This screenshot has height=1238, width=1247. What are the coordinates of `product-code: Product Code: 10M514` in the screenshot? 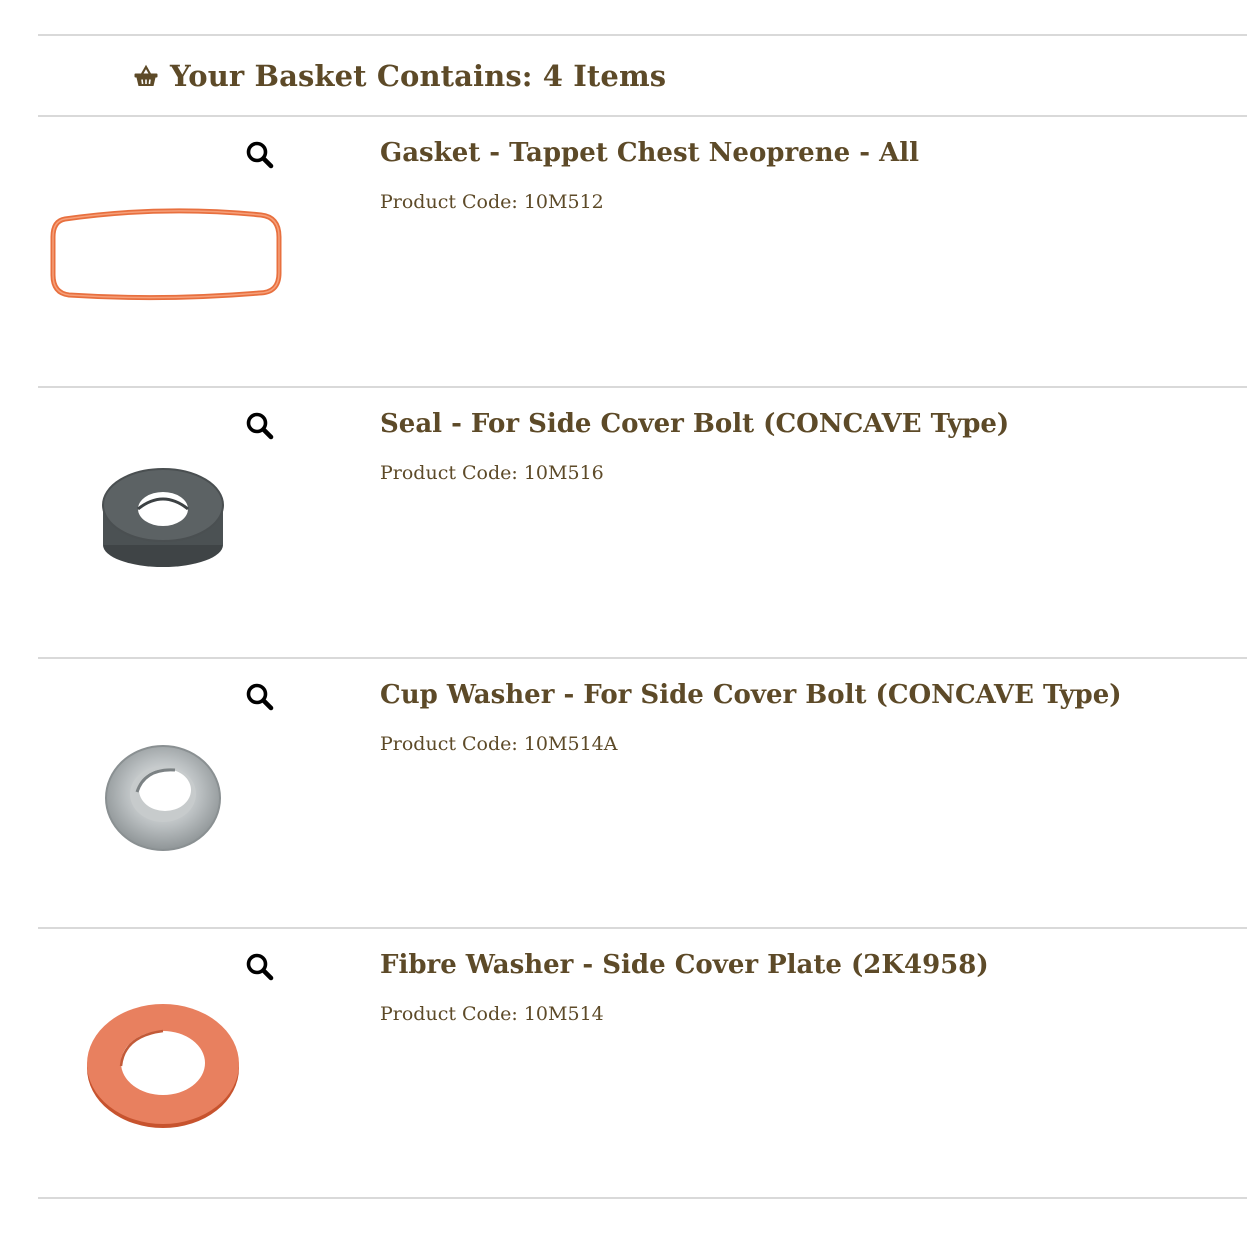 It's located at (492, 1014).